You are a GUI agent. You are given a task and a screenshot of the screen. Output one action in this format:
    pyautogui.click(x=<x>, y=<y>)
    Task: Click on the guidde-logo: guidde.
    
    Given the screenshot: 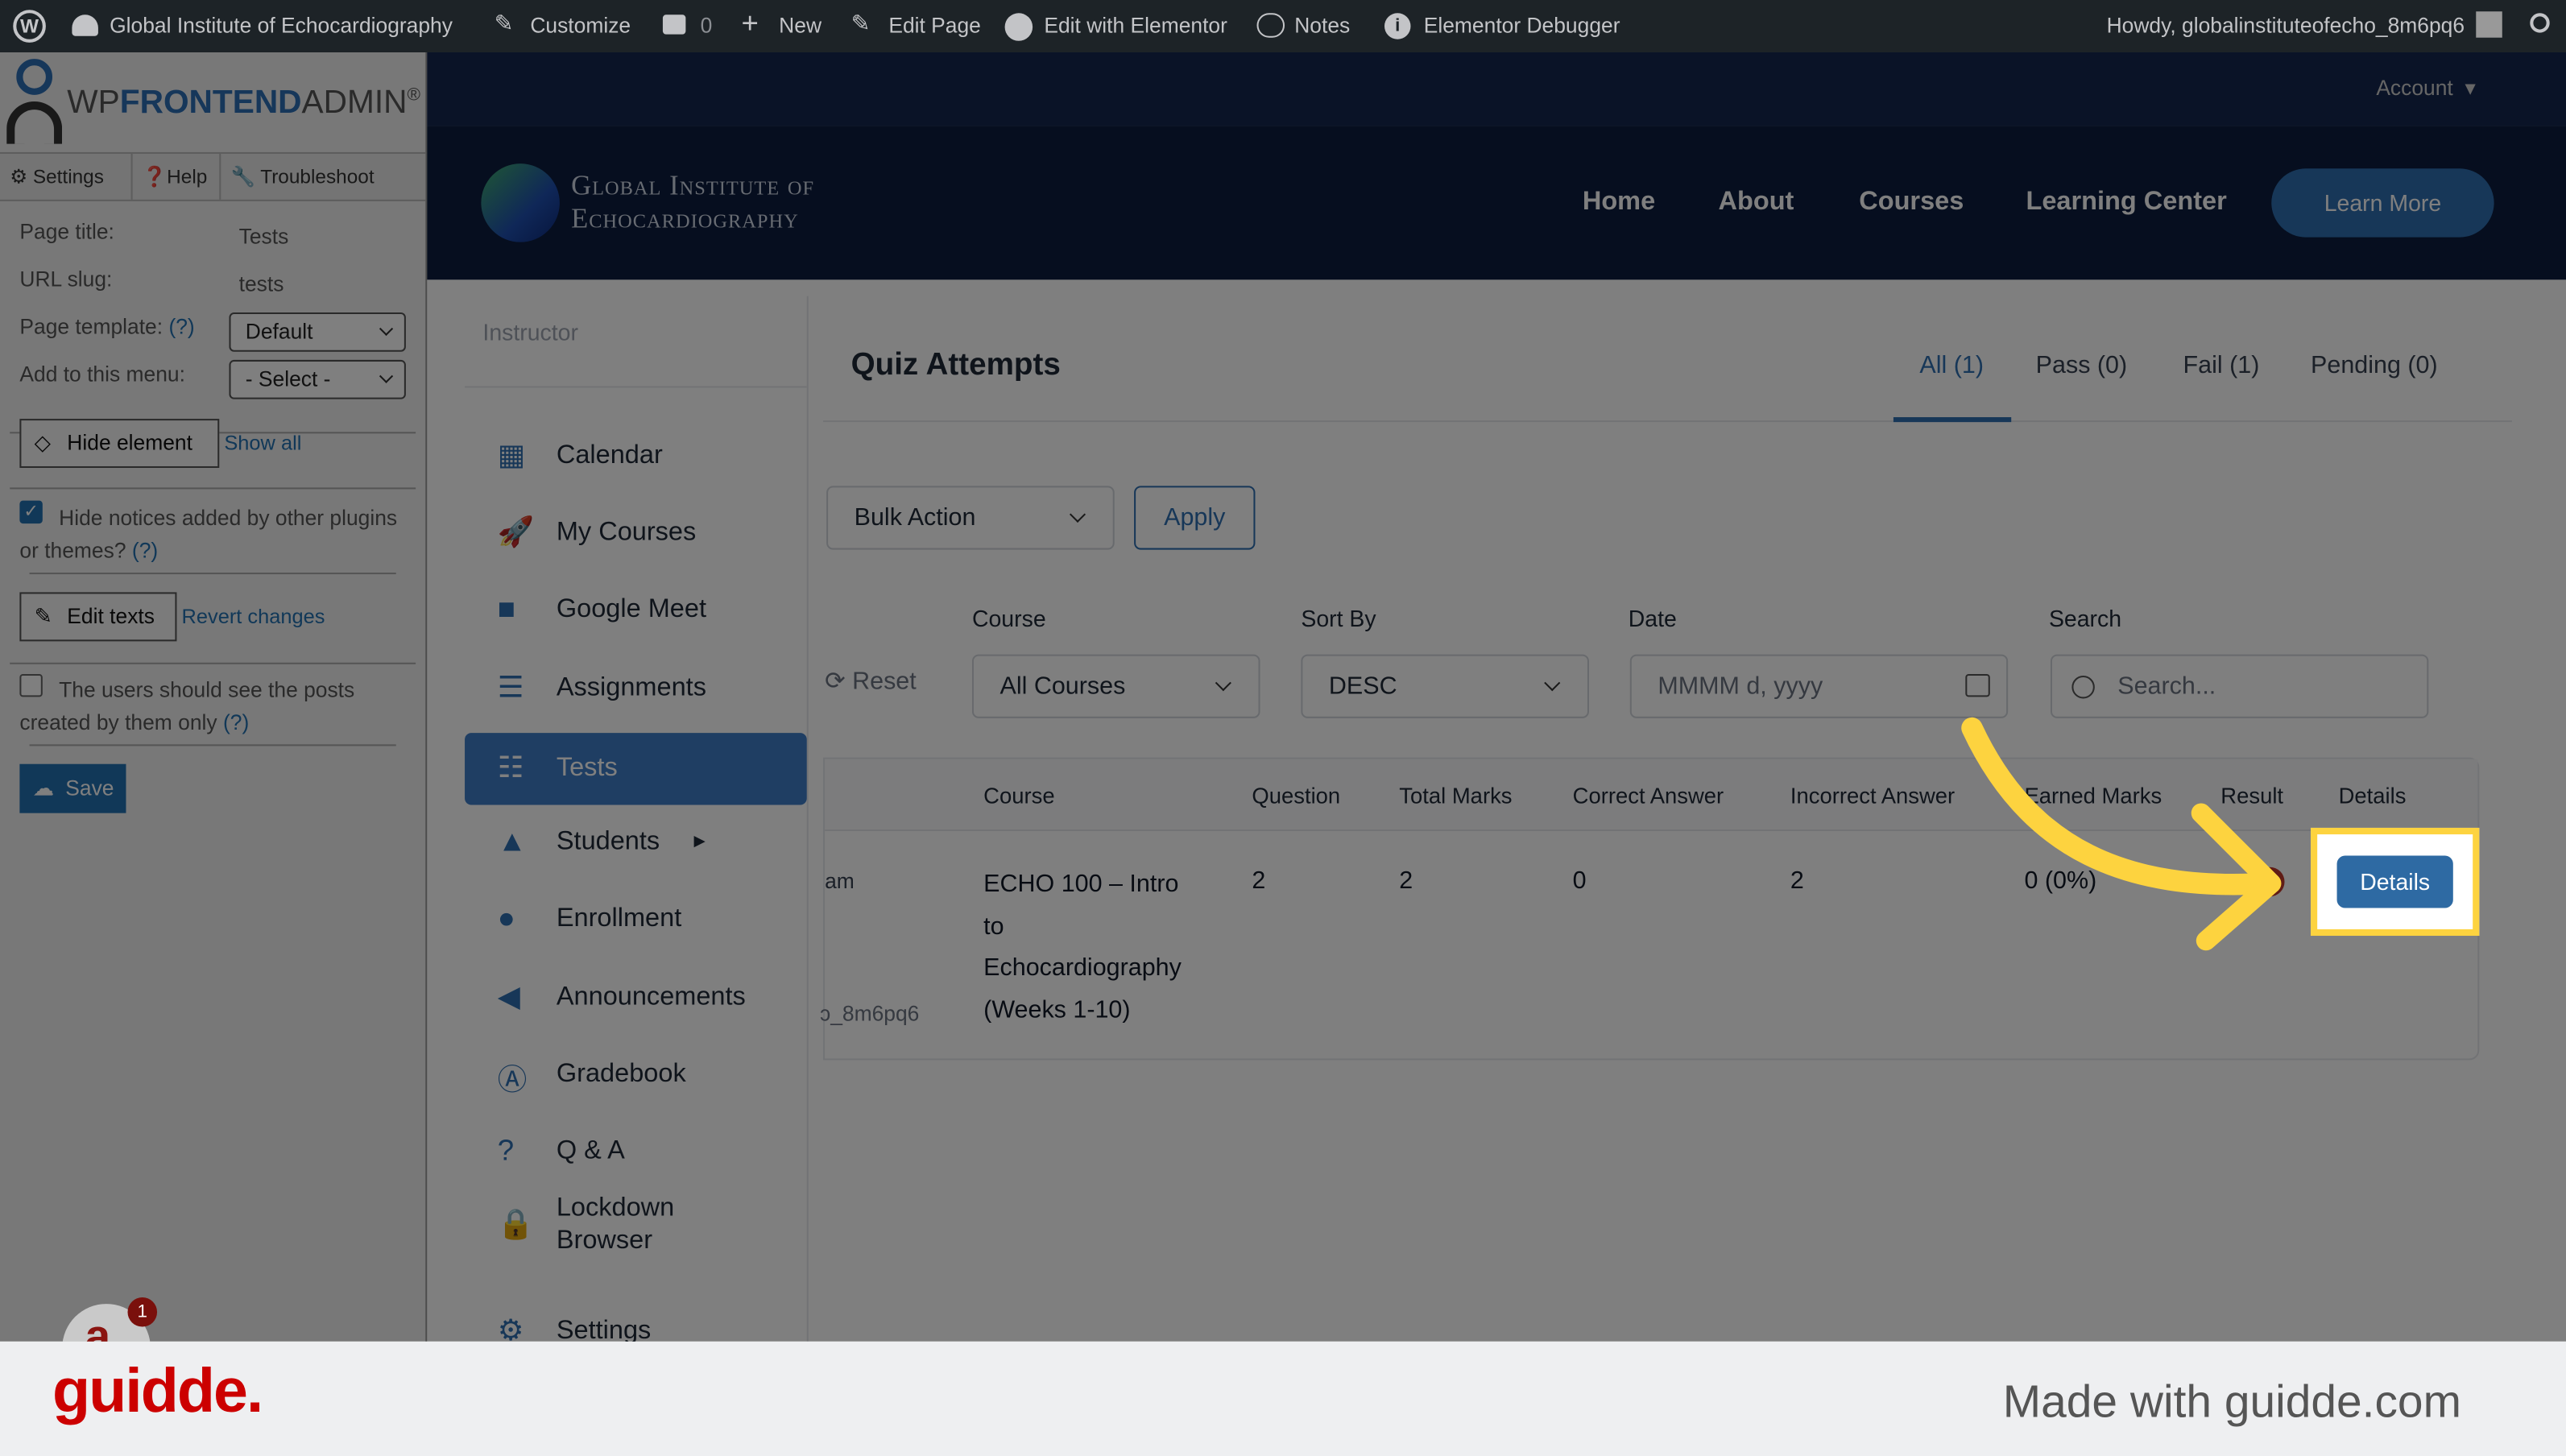 What is the action you would take?
    pyautogui.click(x=157, y=1393)
    